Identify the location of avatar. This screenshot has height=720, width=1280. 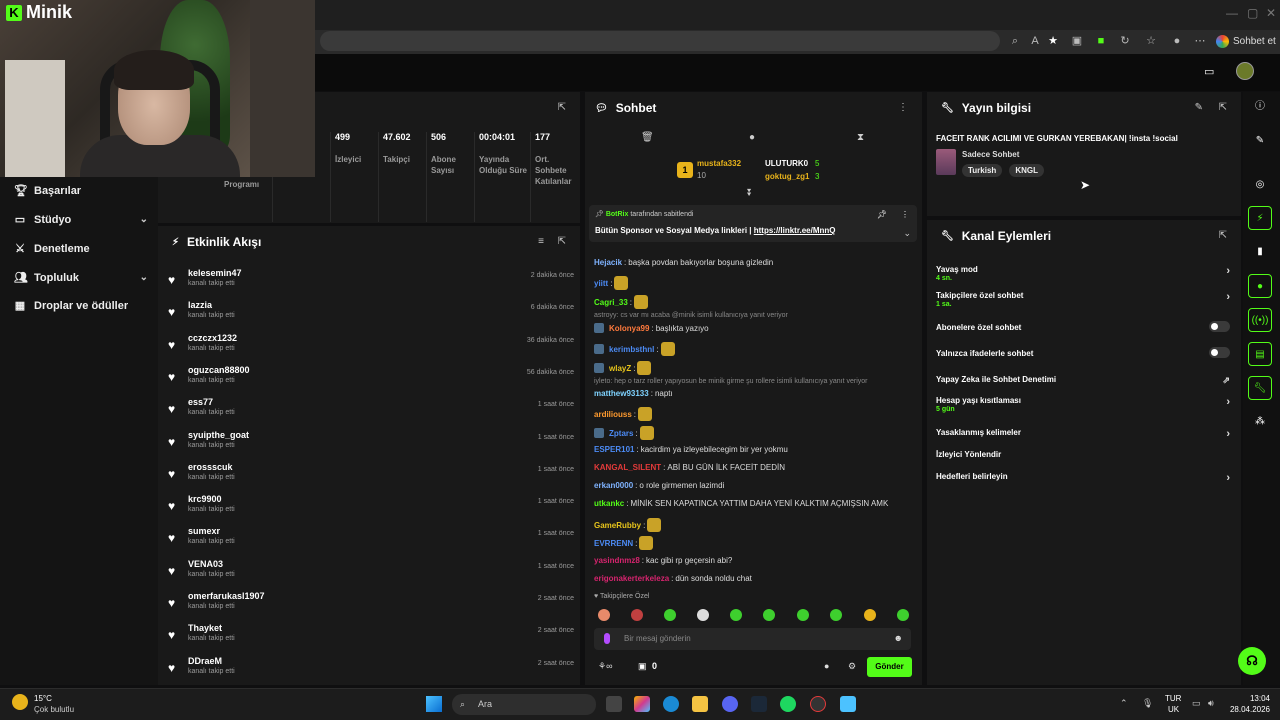
(1245, 71).